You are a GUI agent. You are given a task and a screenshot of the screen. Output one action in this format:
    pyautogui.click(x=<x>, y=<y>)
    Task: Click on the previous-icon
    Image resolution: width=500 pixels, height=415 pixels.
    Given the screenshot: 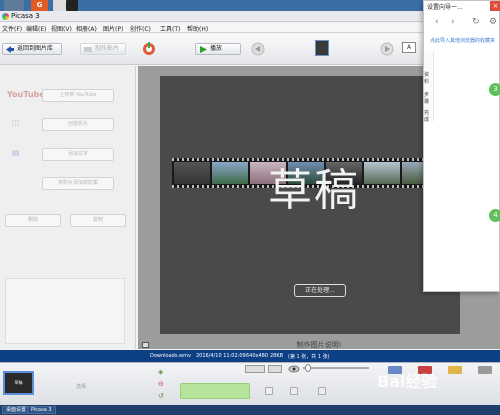 What is the action you would take?
    pyautogui.click(x=258, y=49)
    